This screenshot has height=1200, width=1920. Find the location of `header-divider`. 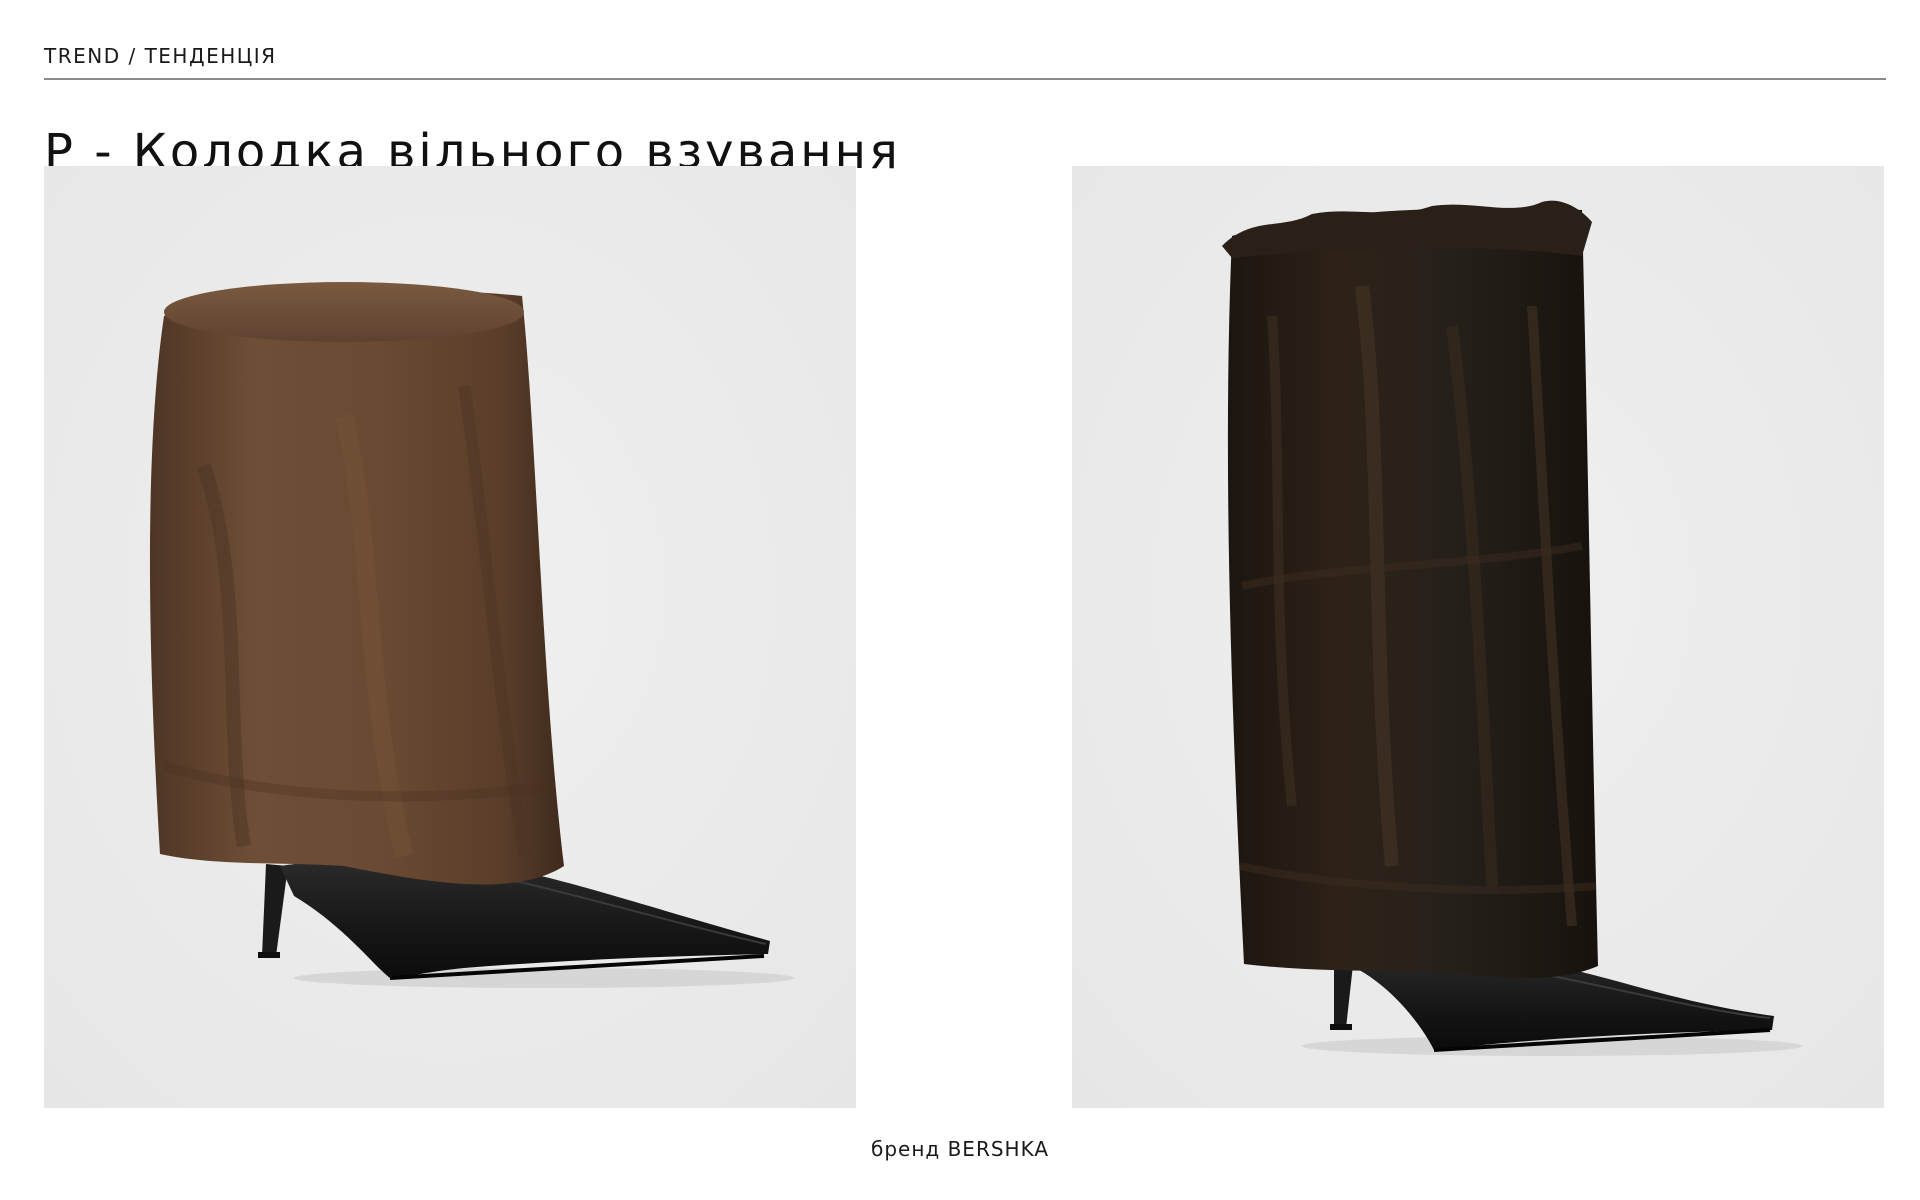

header-divider is located at coordinates (965, 79).